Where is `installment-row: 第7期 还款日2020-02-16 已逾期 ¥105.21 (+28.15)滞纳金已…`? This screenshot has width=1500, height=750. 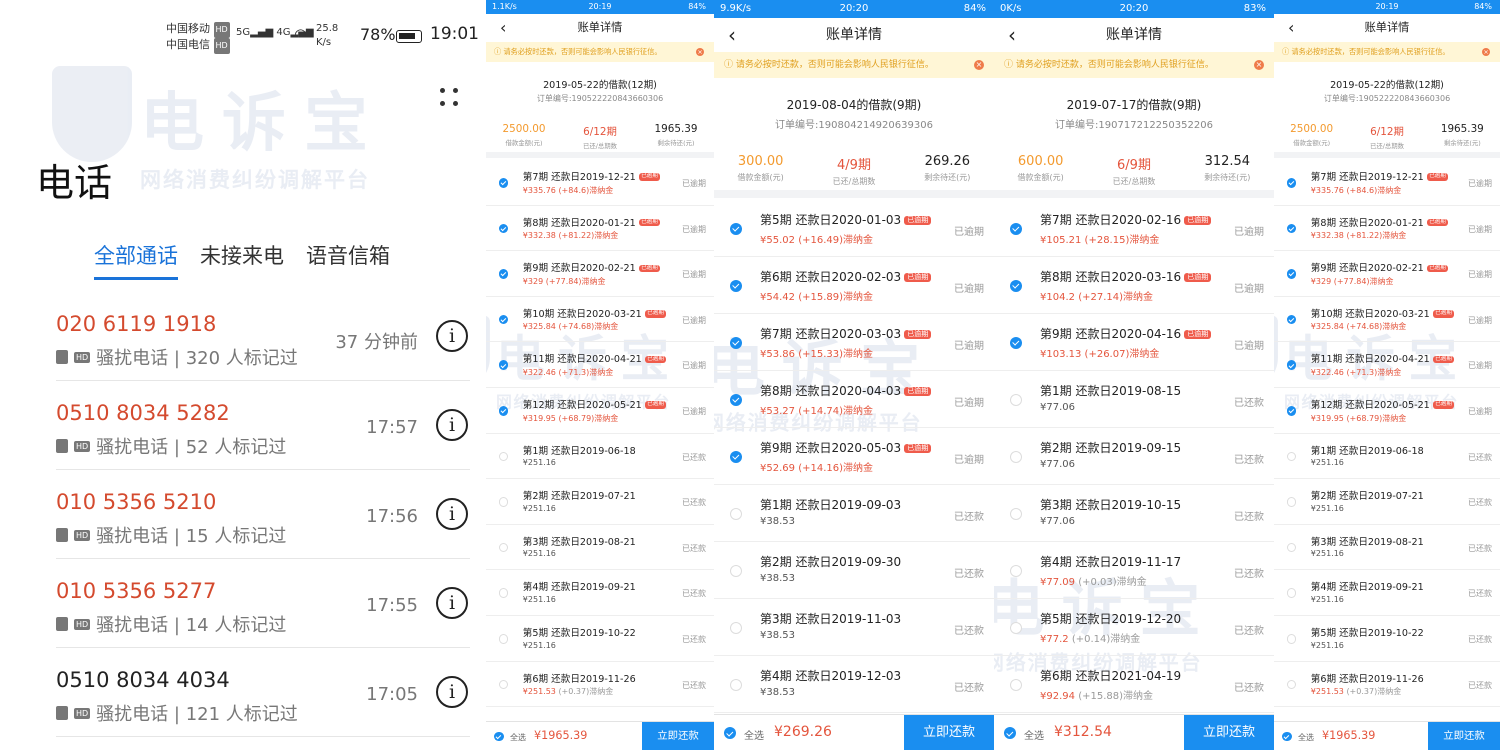 installment-row: 第7期 还款日2020-02-16 已逾期 ¥105.21 (+28.15)滞纳金已… is located at coordinates (1134, 228).